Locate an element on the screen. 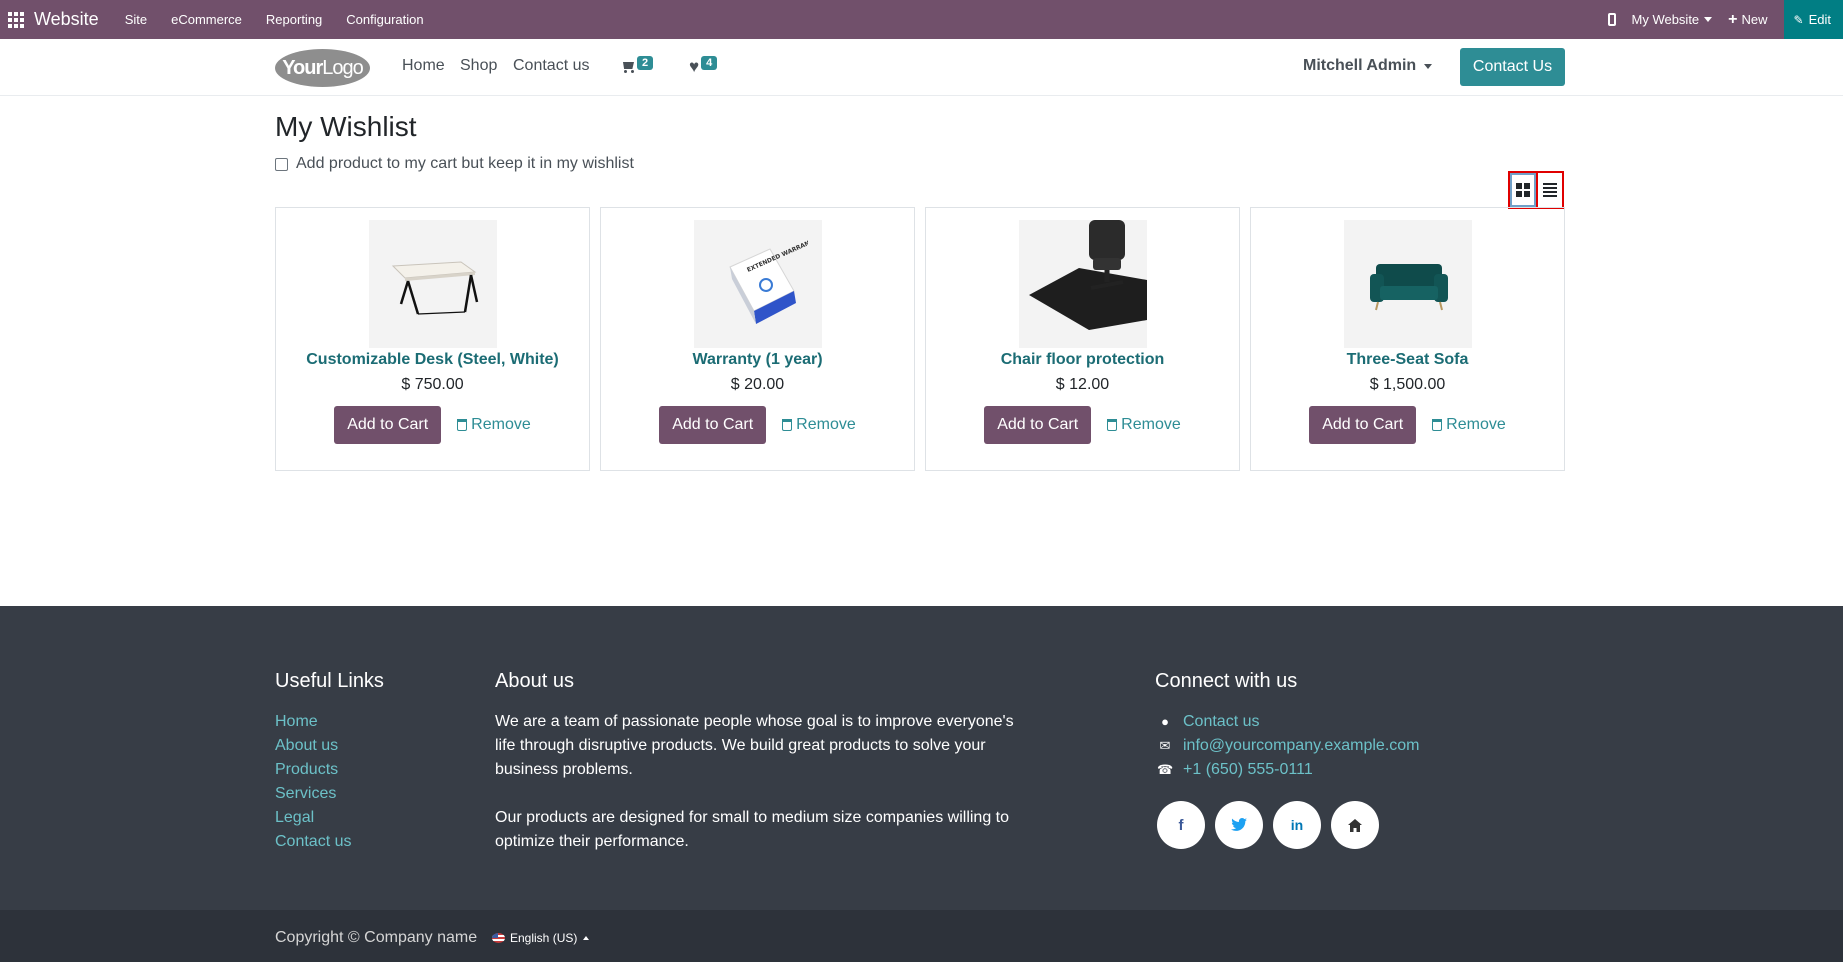 The width and height of the screenshot is (1843, 962). product-price: $ 1,500.00 is located at coordinates (1407, 384).